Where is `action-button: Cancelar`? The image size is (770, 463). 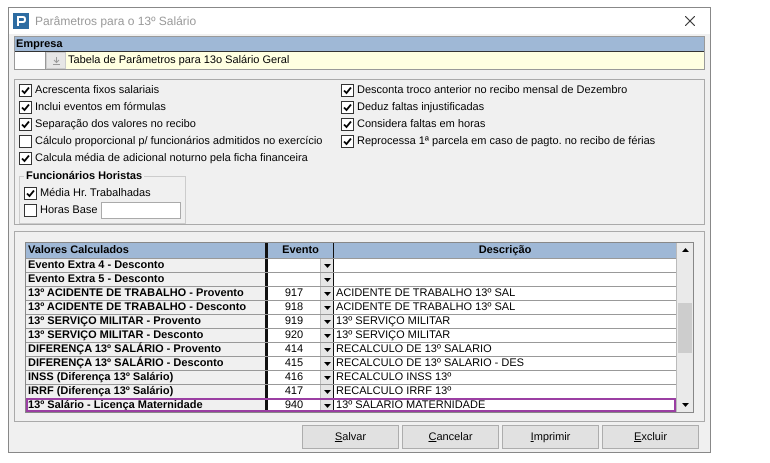 action-button: Cancelar is located at coordinates (450, 437).